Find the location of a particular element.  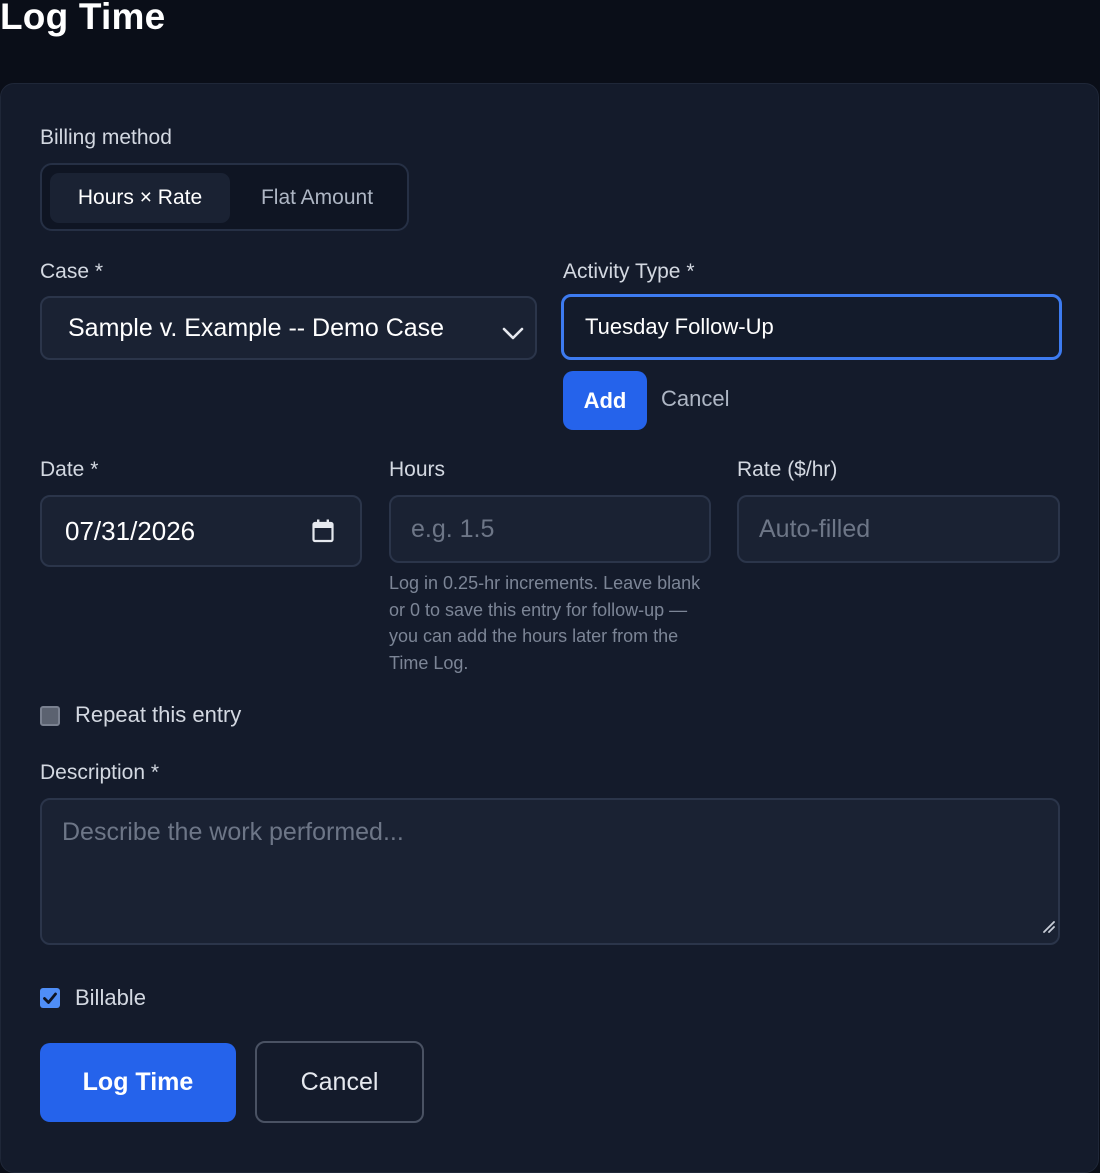

billable-label: Billable is located at coordinates (110, 997).